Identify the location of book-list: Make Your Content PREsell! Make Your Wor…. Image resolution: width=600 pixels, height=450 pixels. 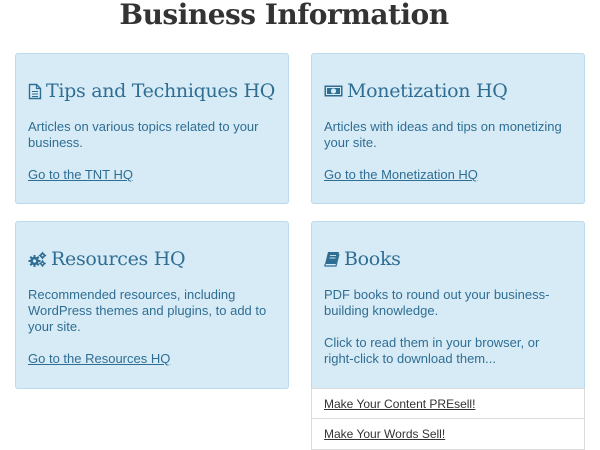
(448, 419).